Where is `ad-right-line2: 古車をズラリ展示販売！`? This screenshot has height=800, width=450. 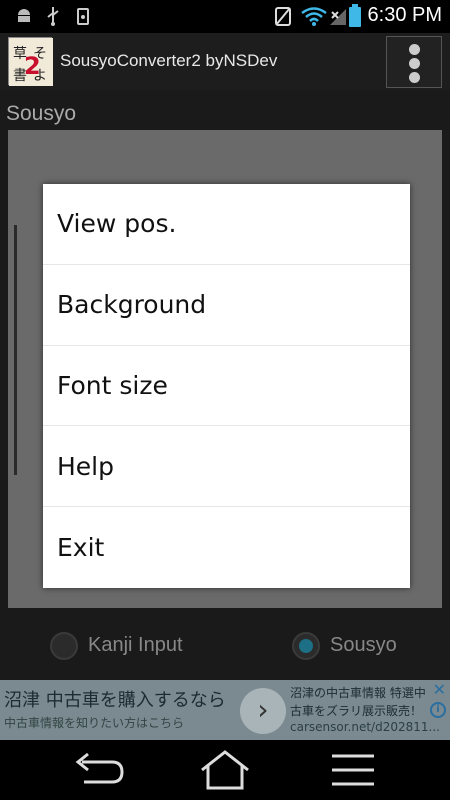 ad-right-line2: 古車をズラリ展示販売！ is located at coordinates (356, 710).